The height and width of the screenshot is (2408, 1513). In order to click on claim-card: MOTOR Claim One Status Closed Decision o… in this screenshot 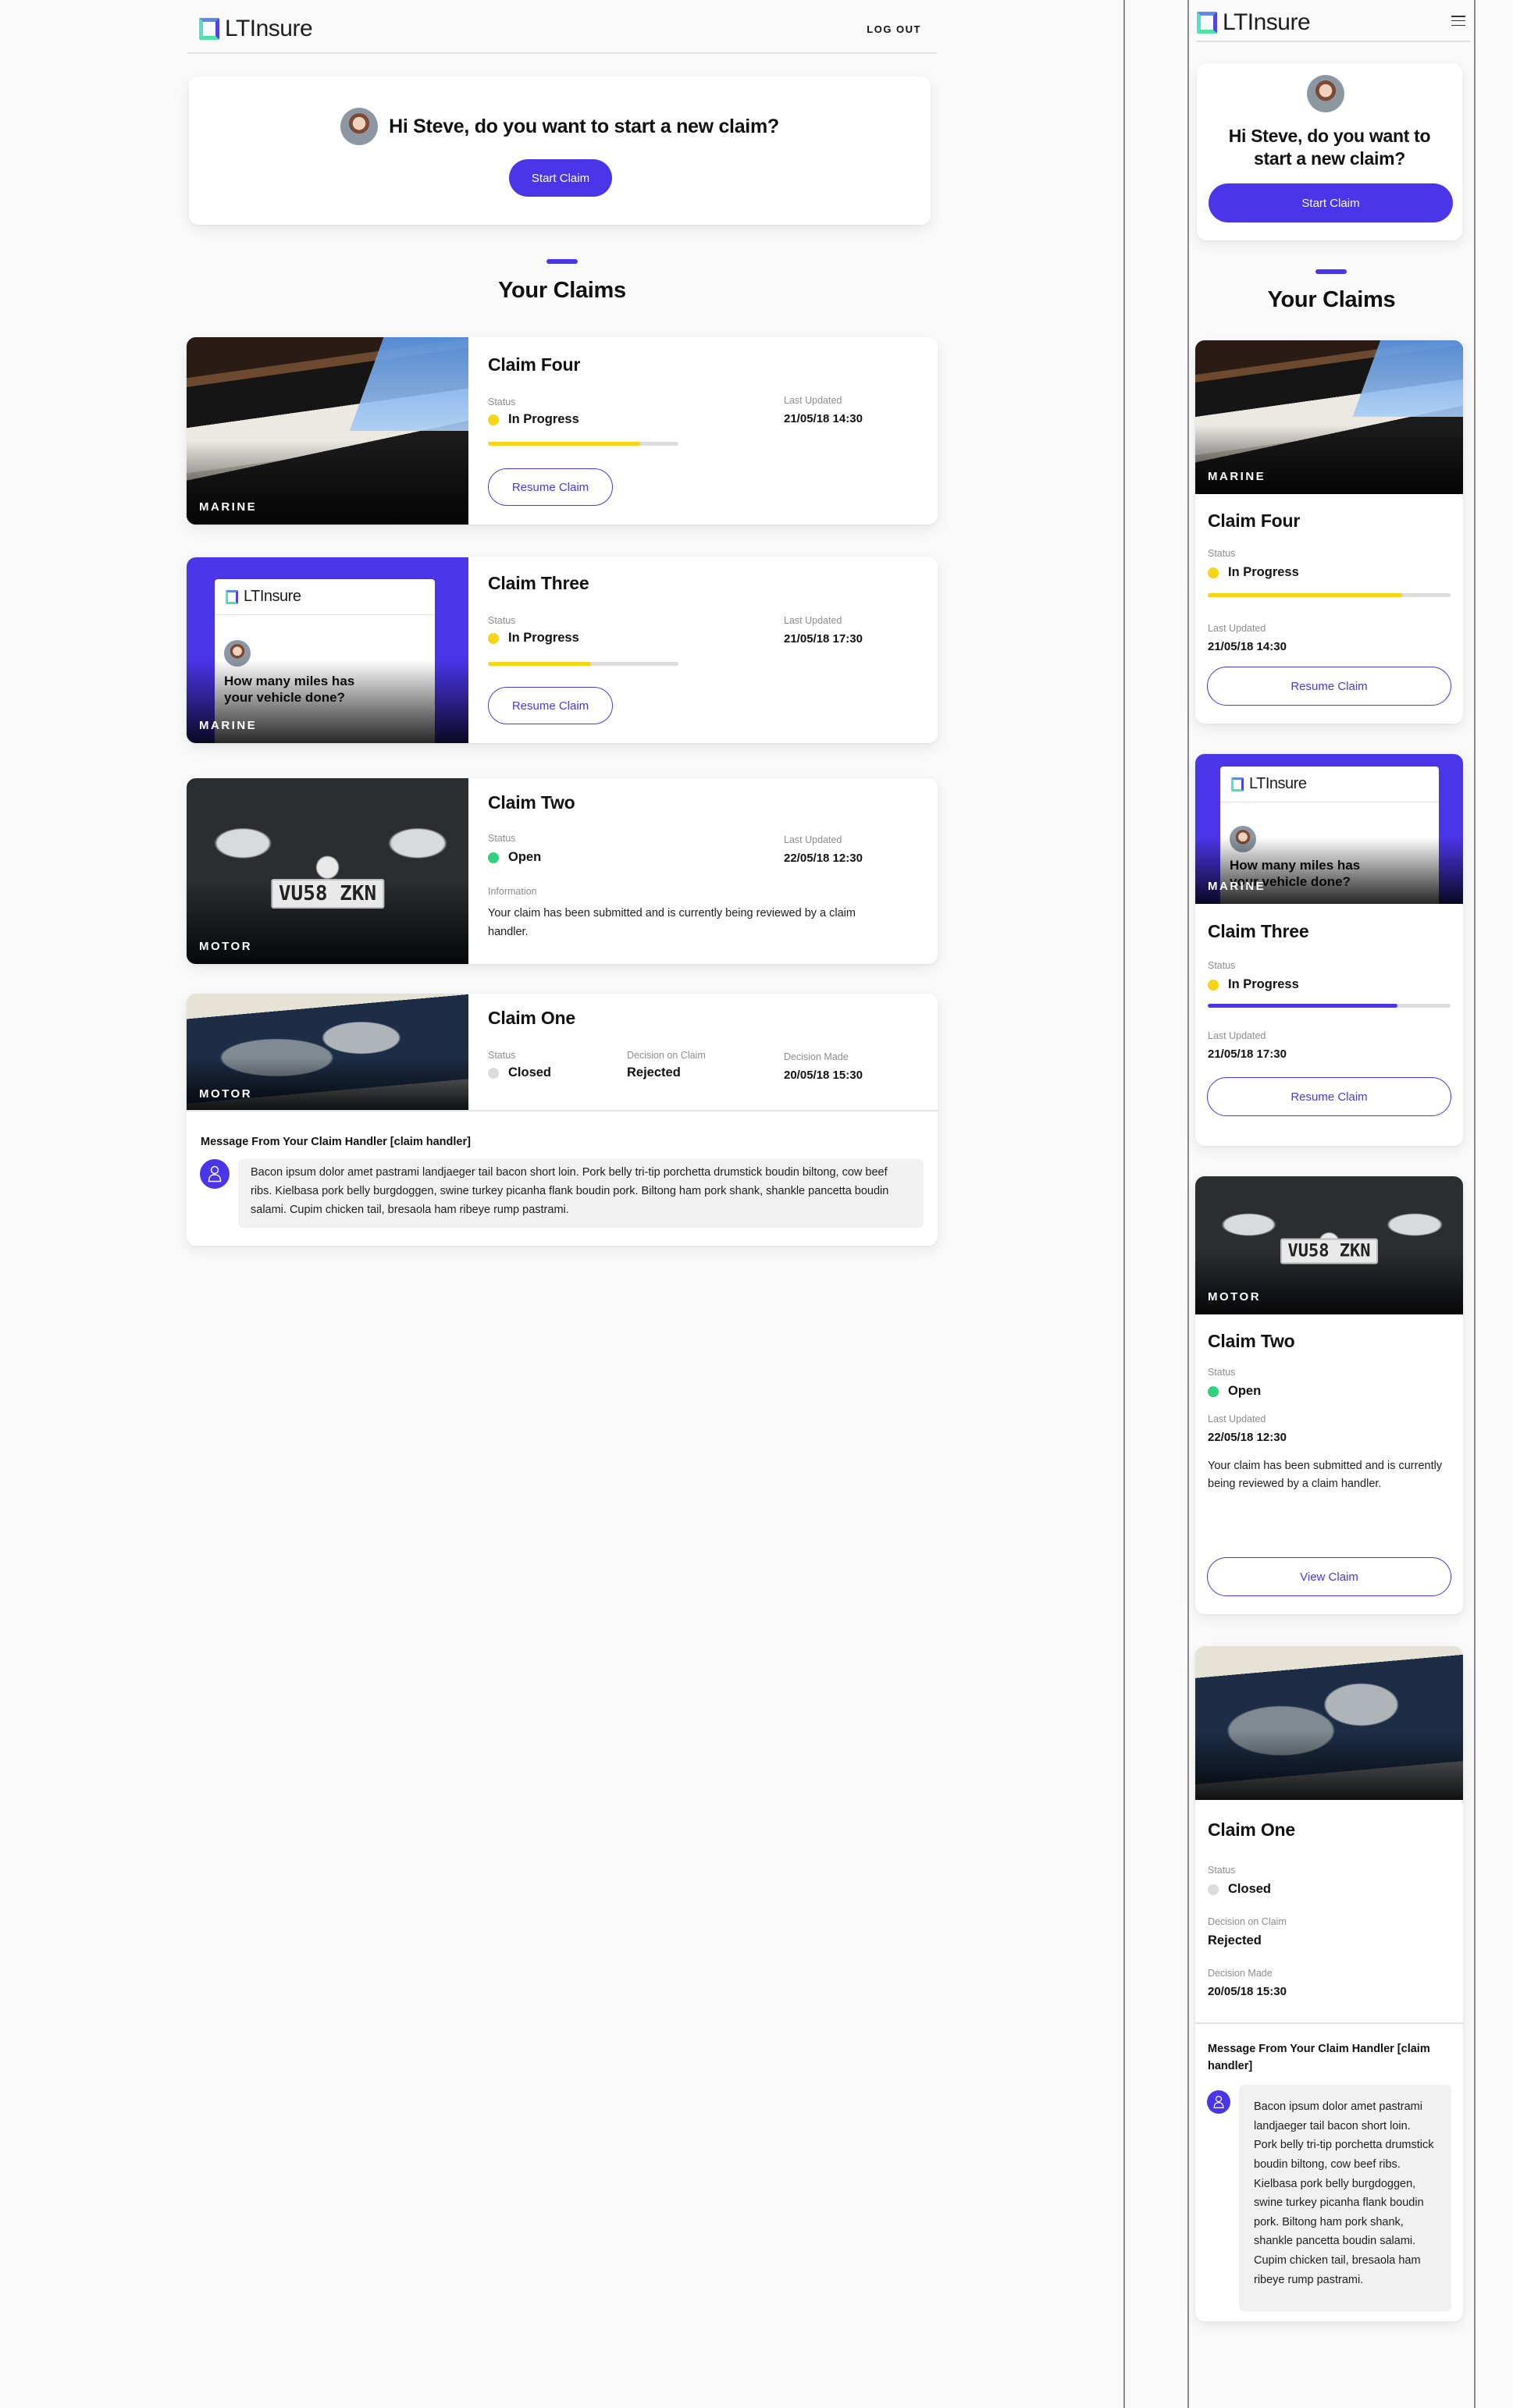, I will do `click(562, 1120)`.